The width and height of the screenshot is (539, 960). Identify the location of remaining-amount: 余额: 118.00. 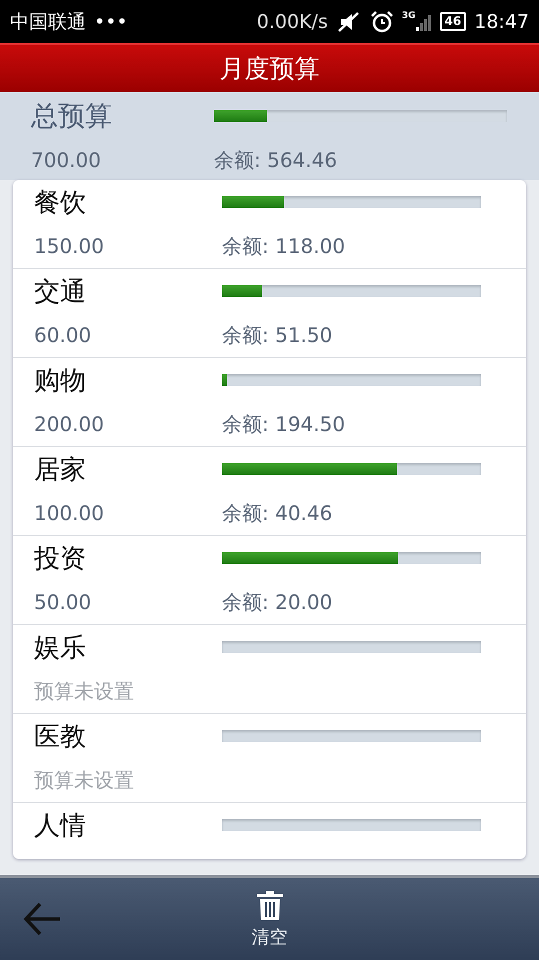
(284, 246).